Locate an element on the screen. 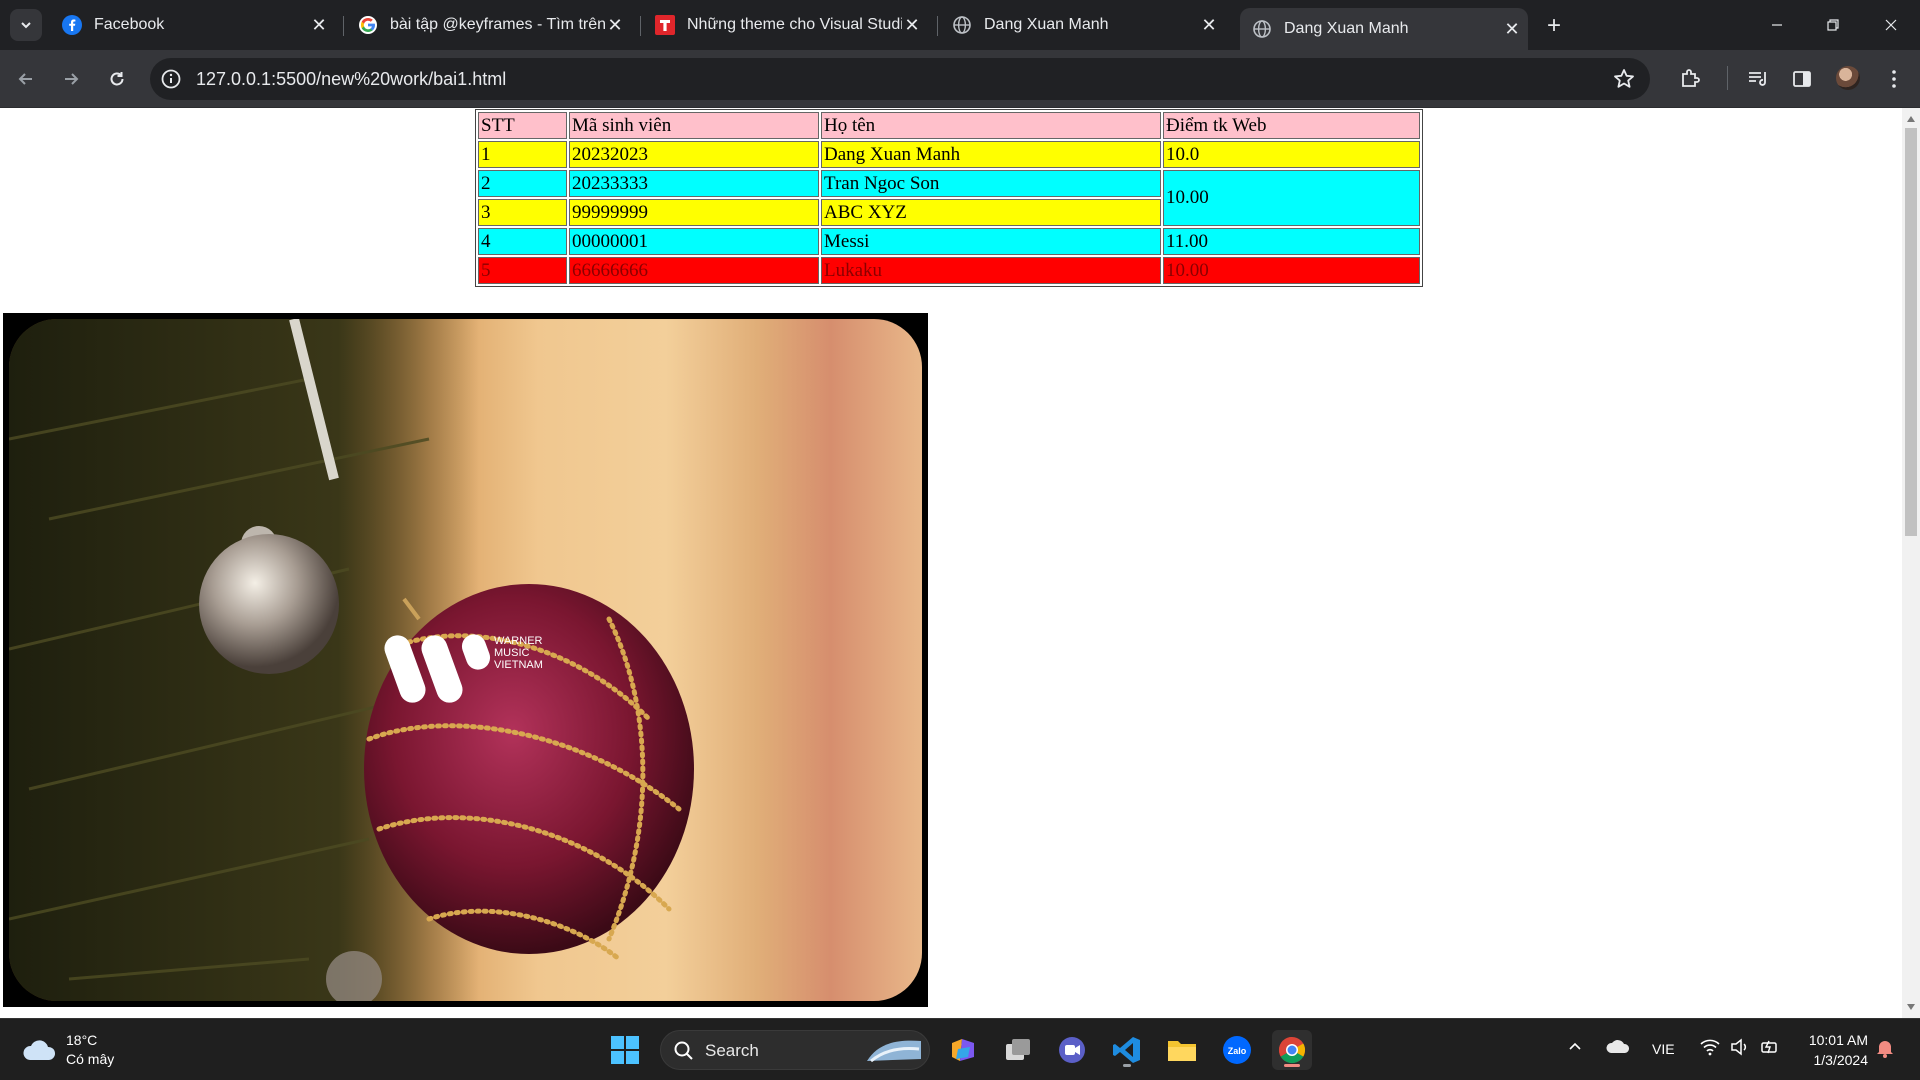  cell-student-id: 20233333 is located at coordinates (694, 183).